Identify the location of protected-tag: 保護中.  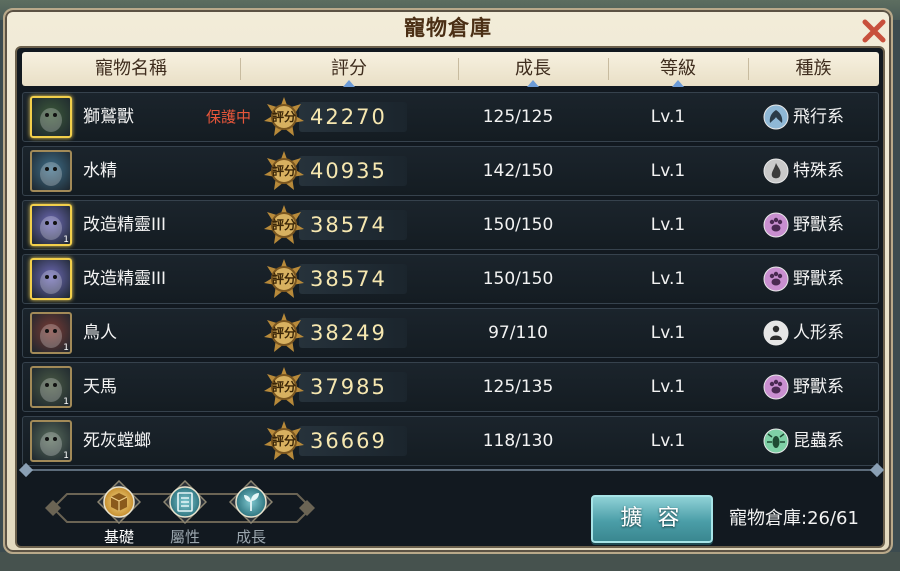
(229, 117).